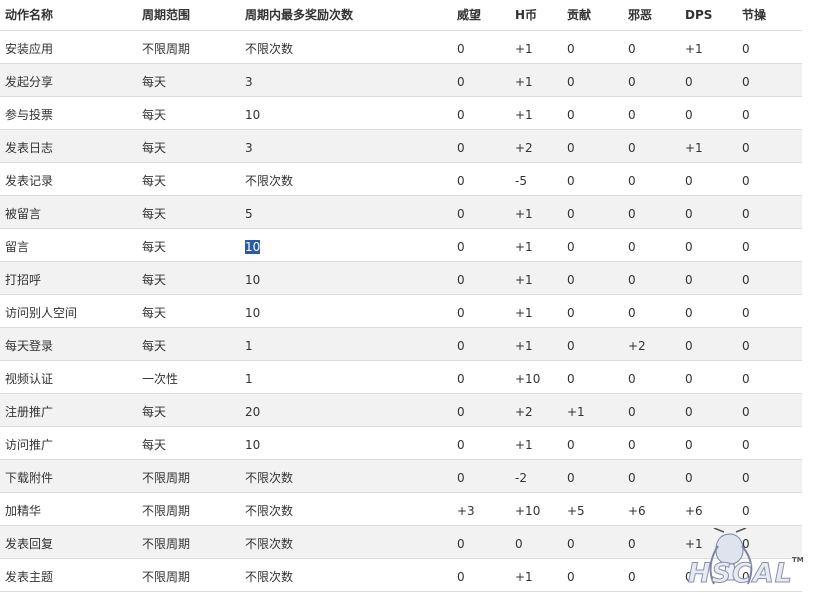 The width and height of the screenshot is (813, 593). Describe the element at coordinates (401, 112) in the screenshot. I see `table-row: 参与投票 每天 10 0 +1 0 0 0 0` at that location.